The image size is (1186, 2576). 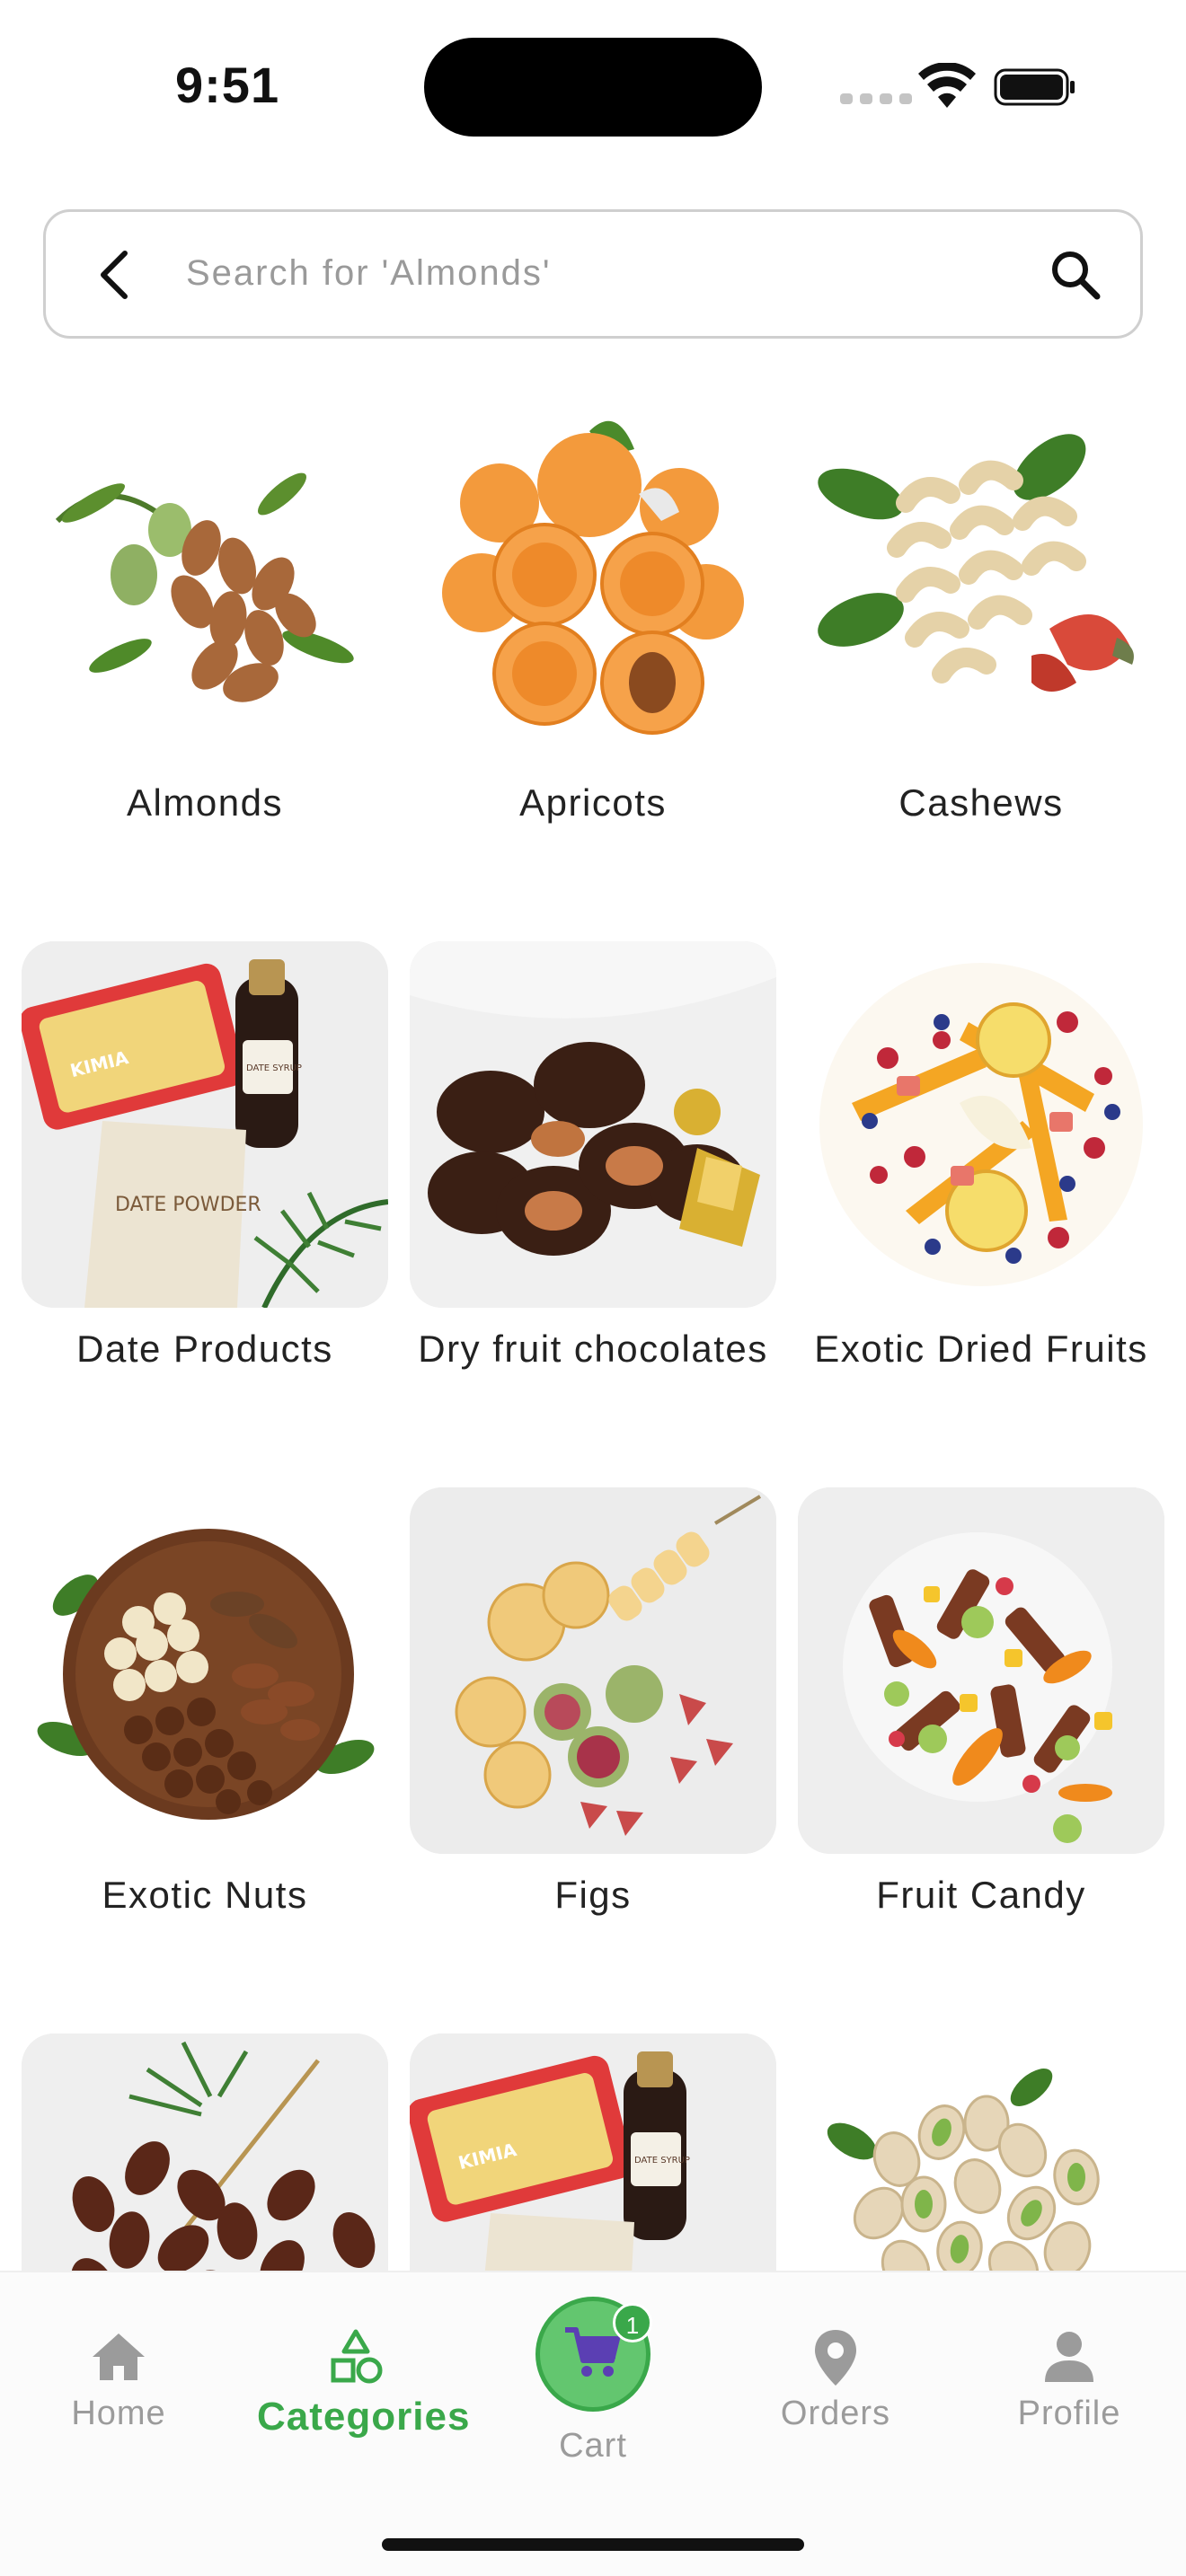 What do you see at coordinates (357, 2356) in the screenshot?
I see `categories-icon` at bounding box center [357, 2356].